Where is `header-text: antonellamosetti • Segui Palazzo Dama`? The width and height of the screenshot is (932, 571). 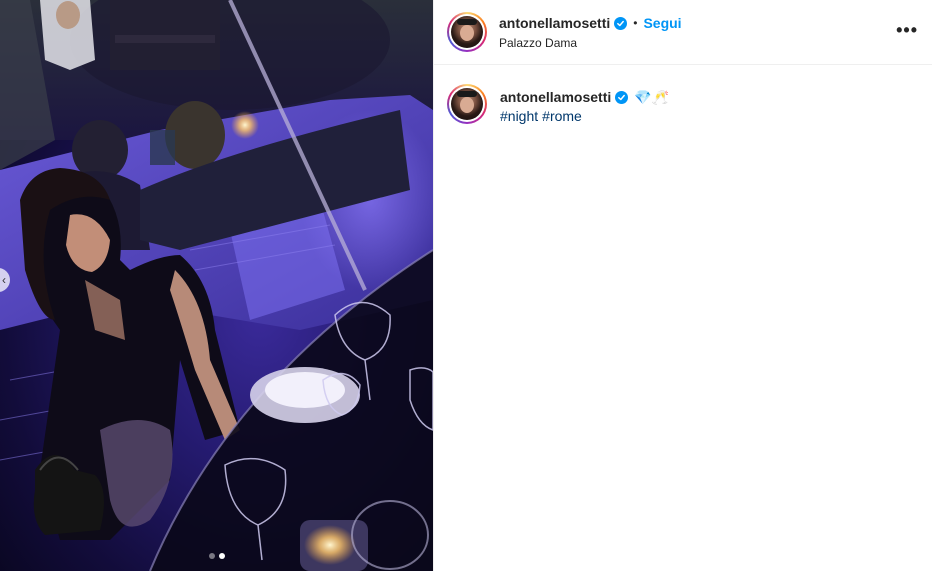
header-text: antonellamosetti • Segui Palazzo Dama is located at coordinates (590, 32).